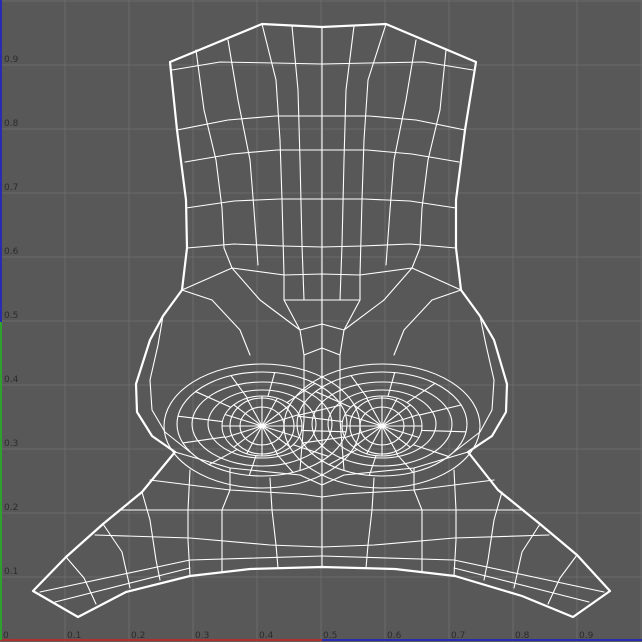 This screenshot has width=642, height=642. Describe the element at coordinates (330, 636) in the screenshot. I see `u-tick-label: 0.5` at that location.